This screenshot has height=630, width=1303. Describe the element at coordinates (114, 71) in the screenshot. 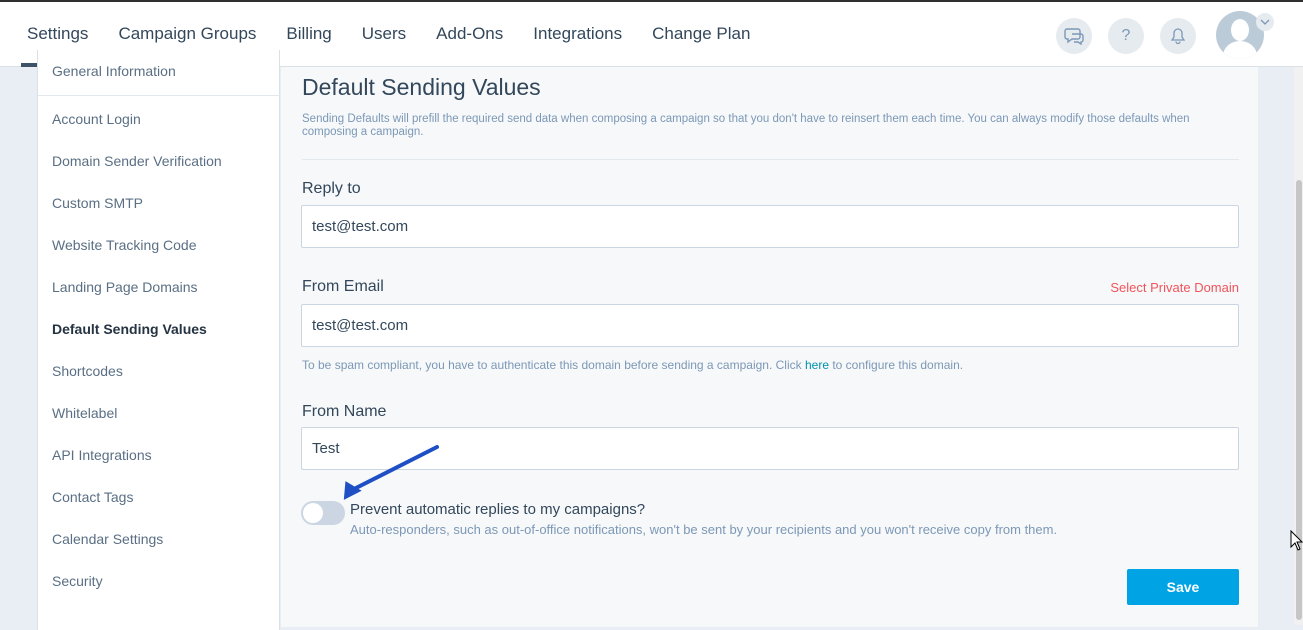

I see `sidebar-item-general-information: General Information` at that location.